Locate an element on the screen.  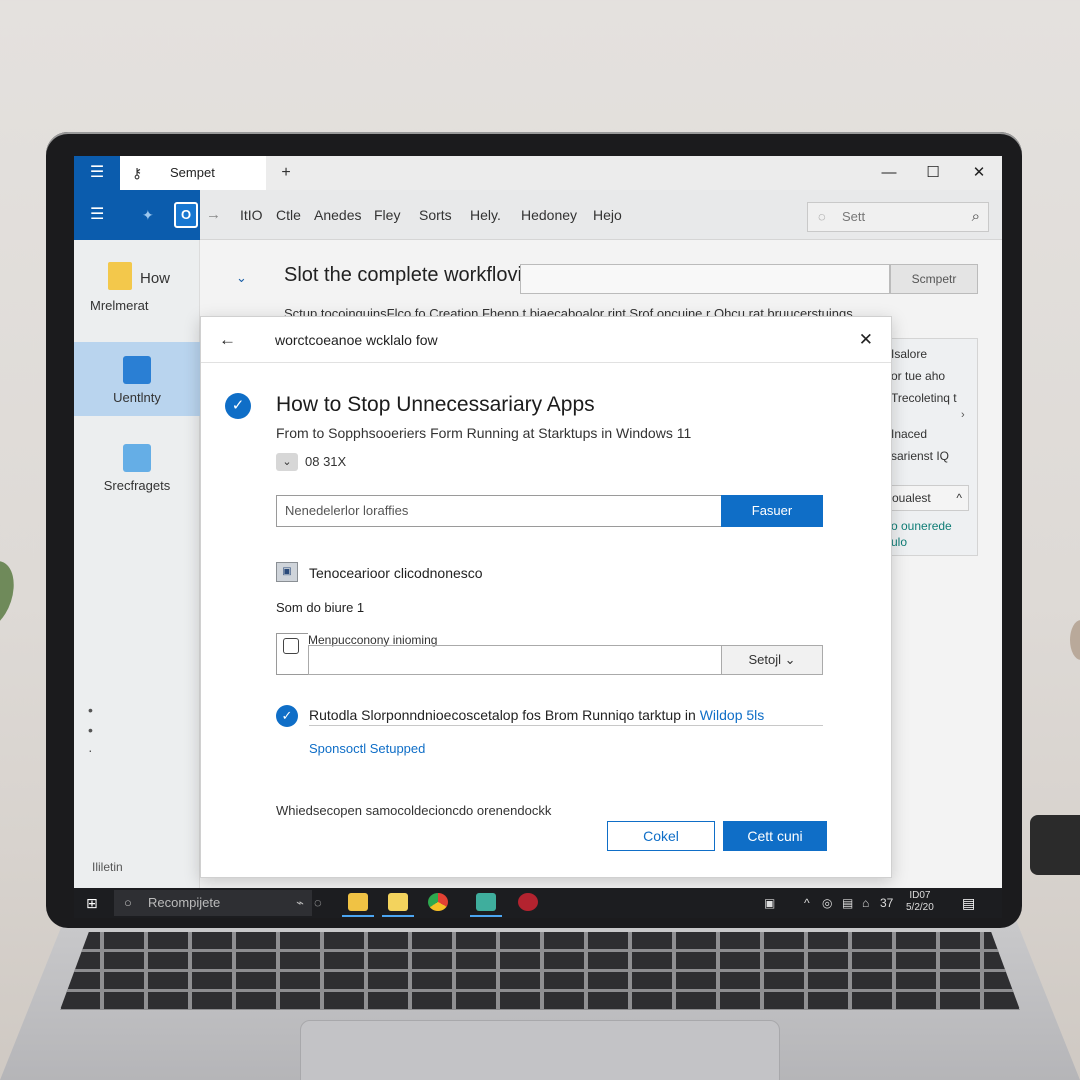
panel-line: sarienst IQ is located at coordinates (920, 456).